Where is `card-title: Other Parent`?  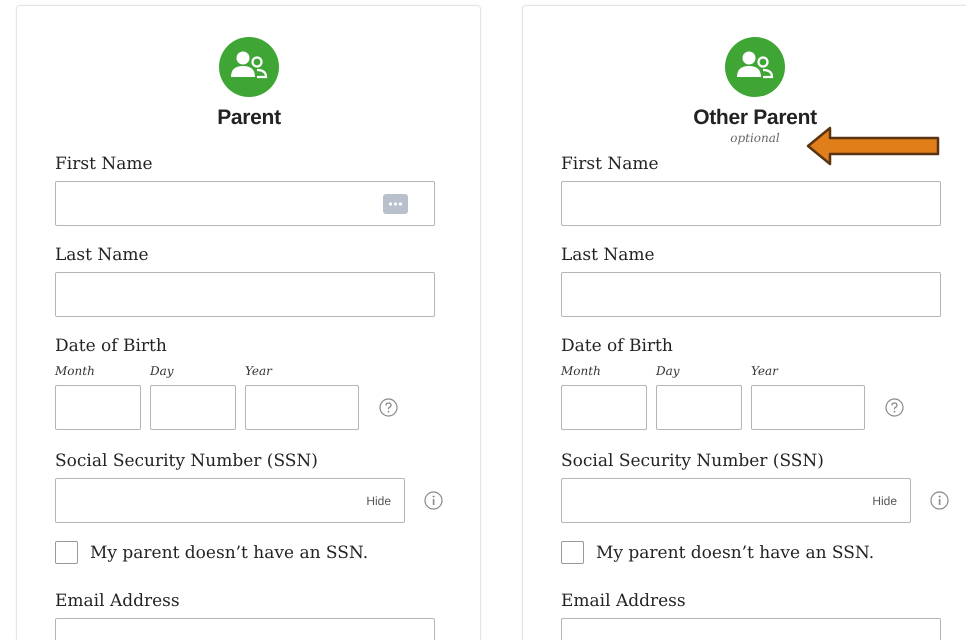
card-title: Other Parent is located at coordinates (755, 118).